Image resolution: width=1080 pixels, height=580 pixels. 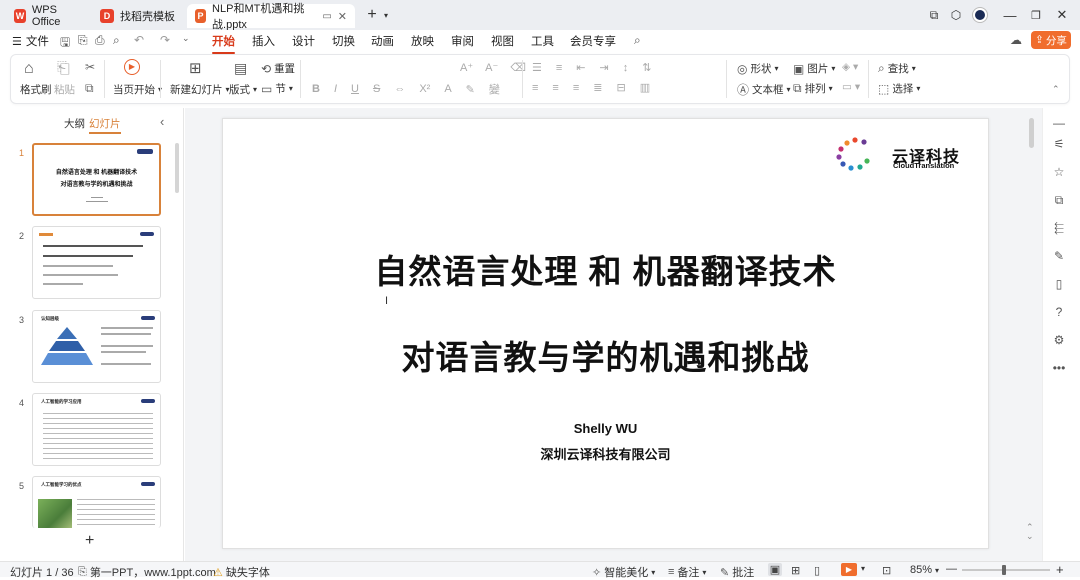 I want to click on theme-indicator: ⎘ 第一PPT，www.1ppt.com, so click(x=147, y=572).